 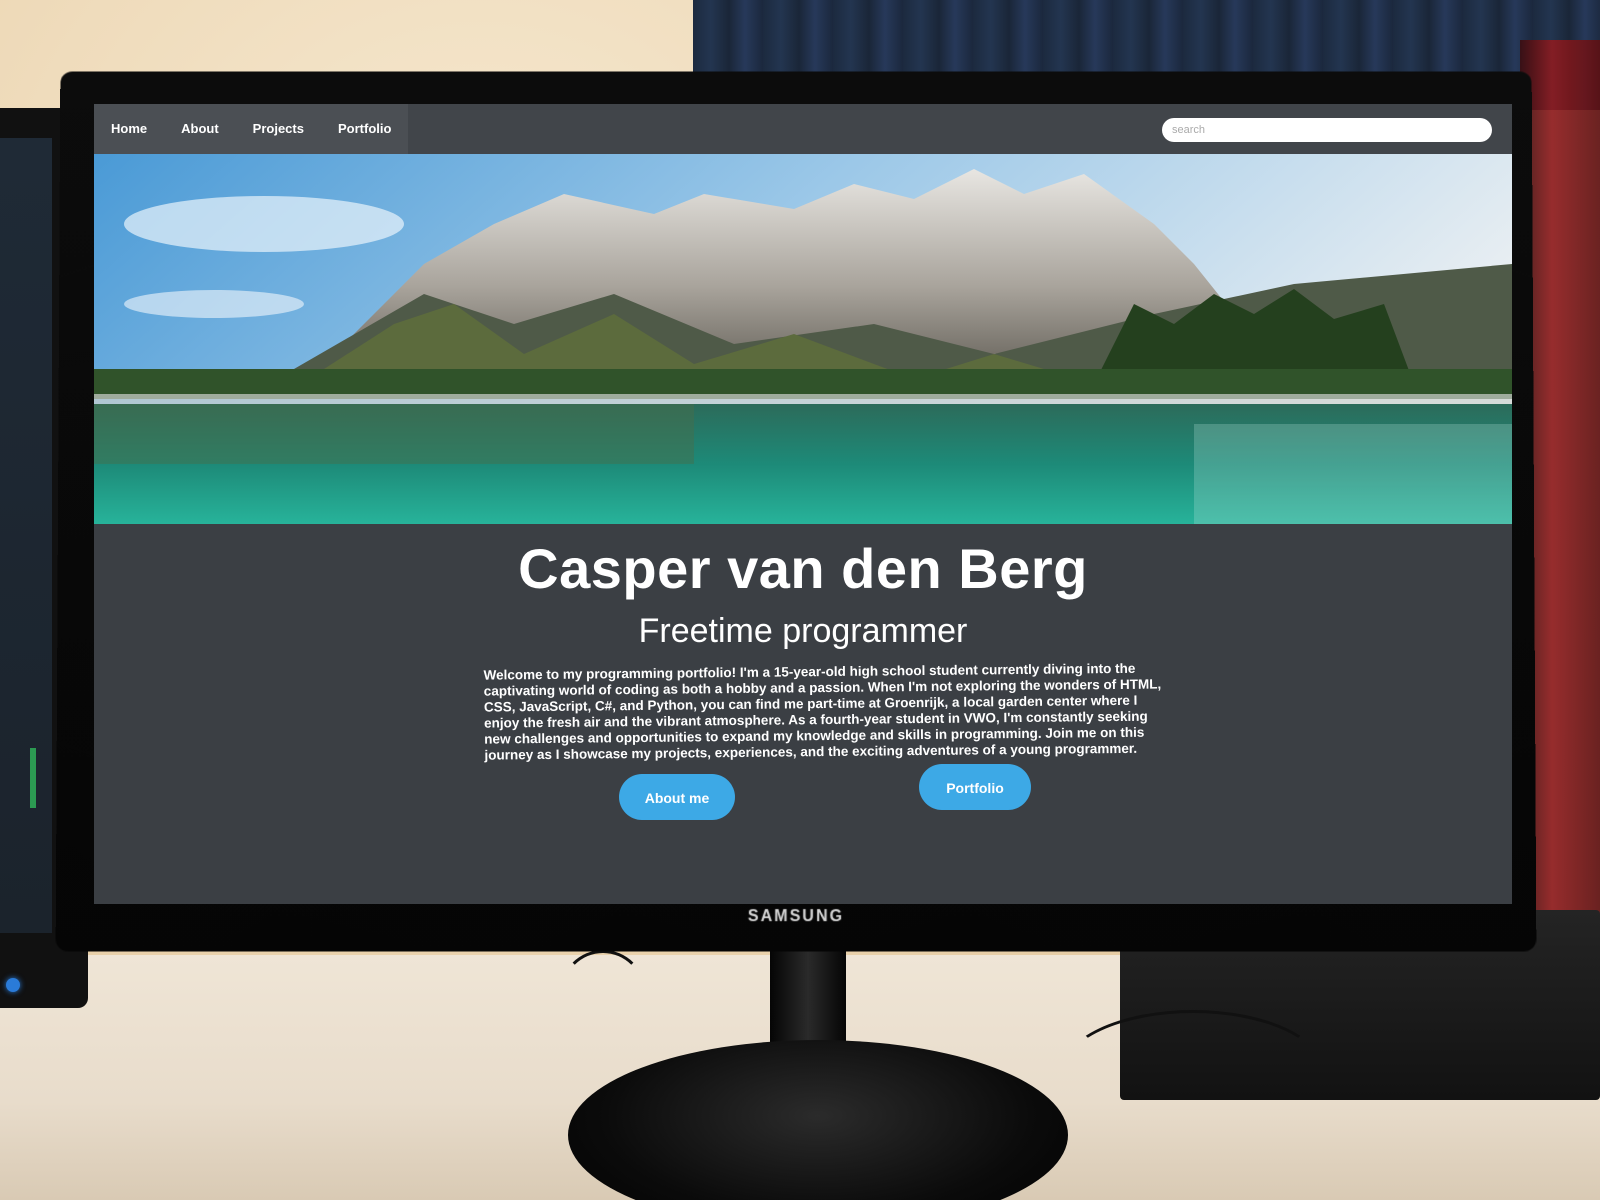 I want to click on about-me-button: About me, so click(x=677, y=797).